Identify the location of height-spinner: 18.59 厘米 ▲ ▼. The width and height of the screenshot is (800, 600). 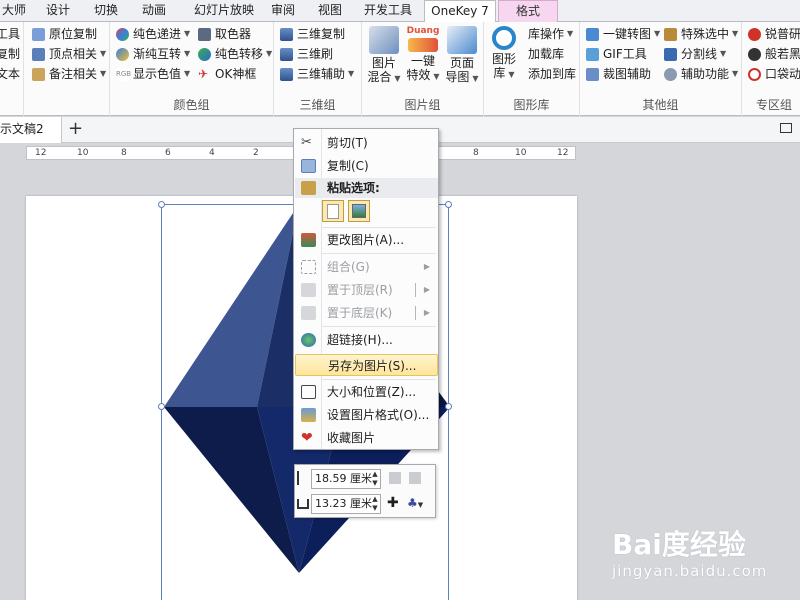
(346, 479).